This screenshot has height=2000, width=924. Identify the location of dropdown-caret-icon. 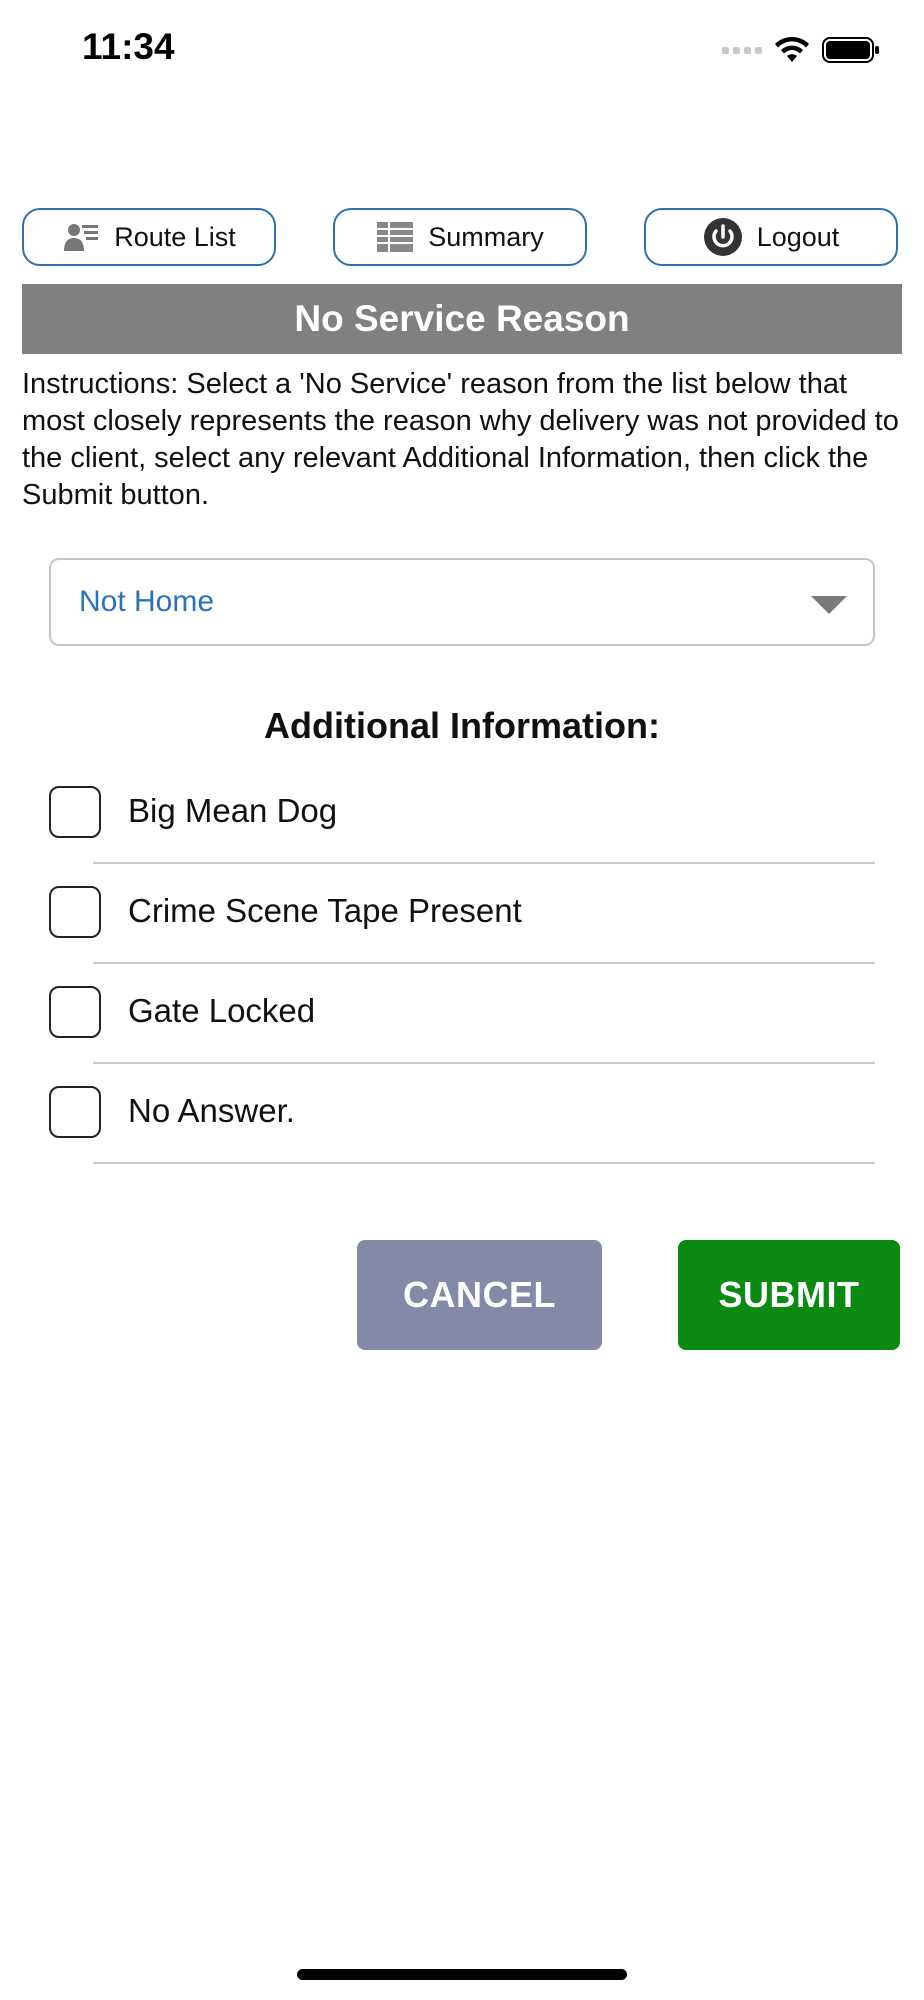
(829, 605).